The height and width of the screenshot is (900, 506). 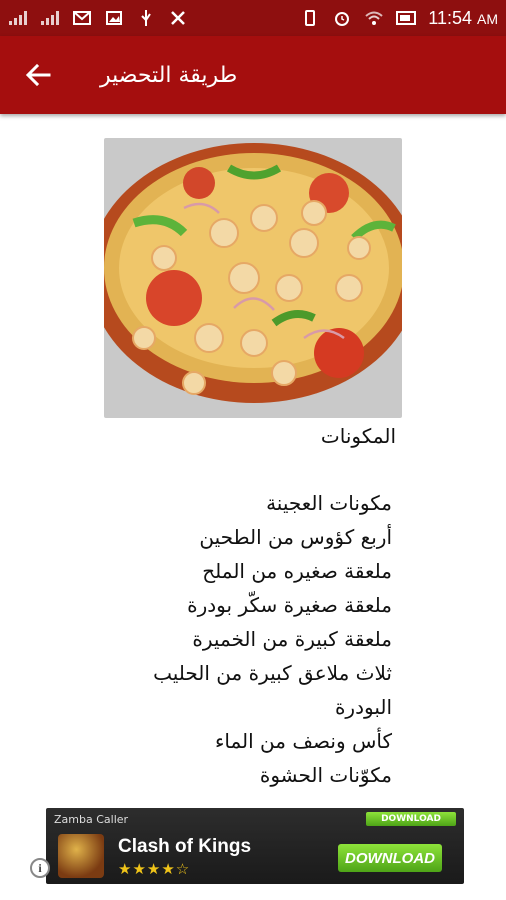 What do you see at coordinates (50, 18) in the screenshot?
I see `signal-2-icon` at bounding box center [50, 18].